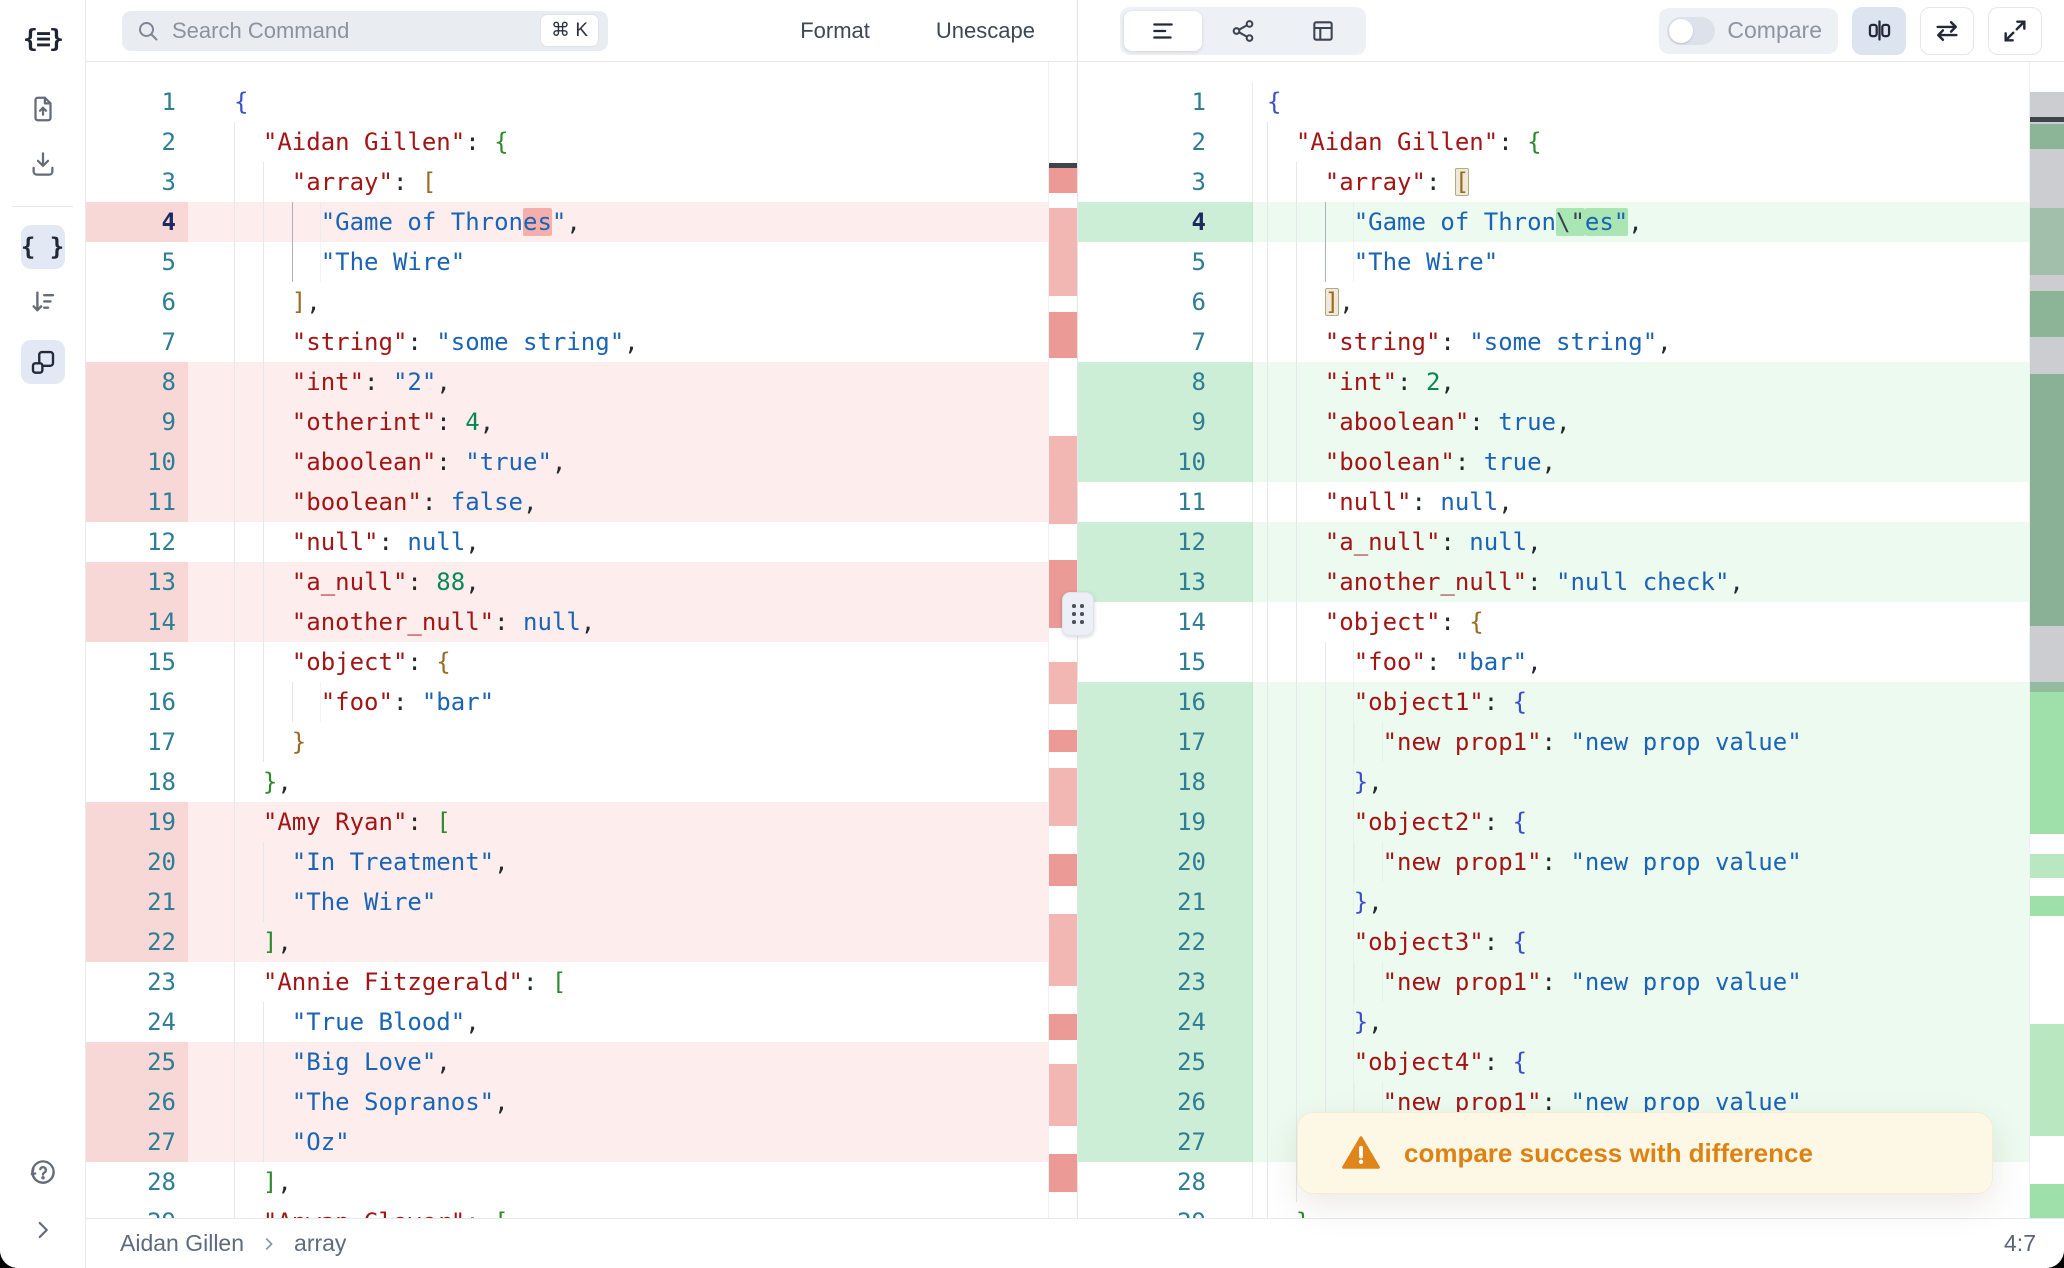  Describe the element at coordinates (1554, 542) in the screenshot. I see `code-line: 12 "a_null": null,` at that location.